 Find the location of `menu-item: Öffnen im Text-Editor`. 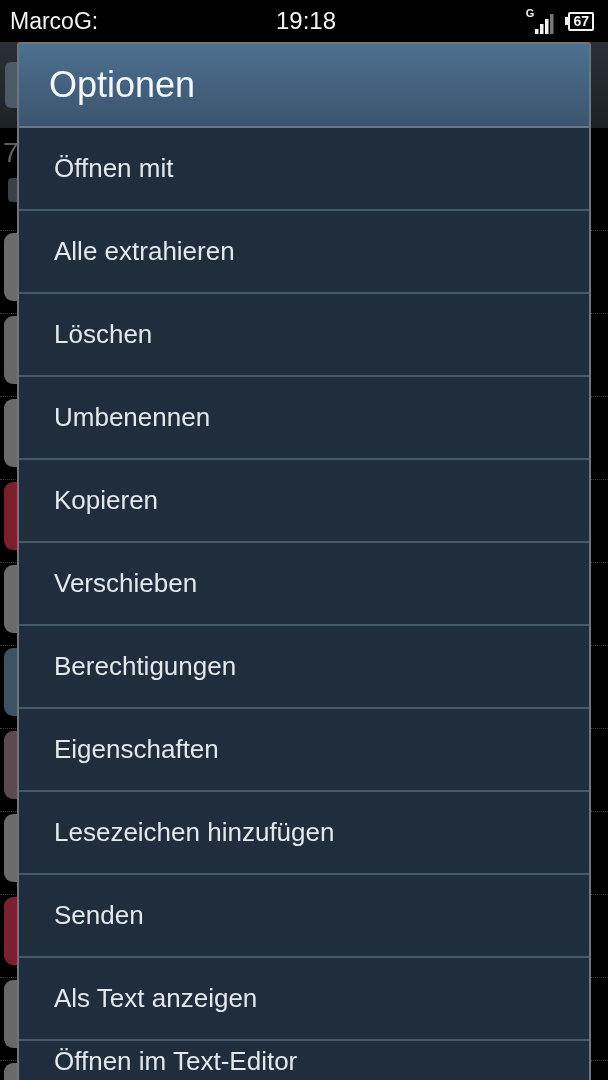

menu-item: Öffnen im Text-Editor is located at coordinates (304, 1060).